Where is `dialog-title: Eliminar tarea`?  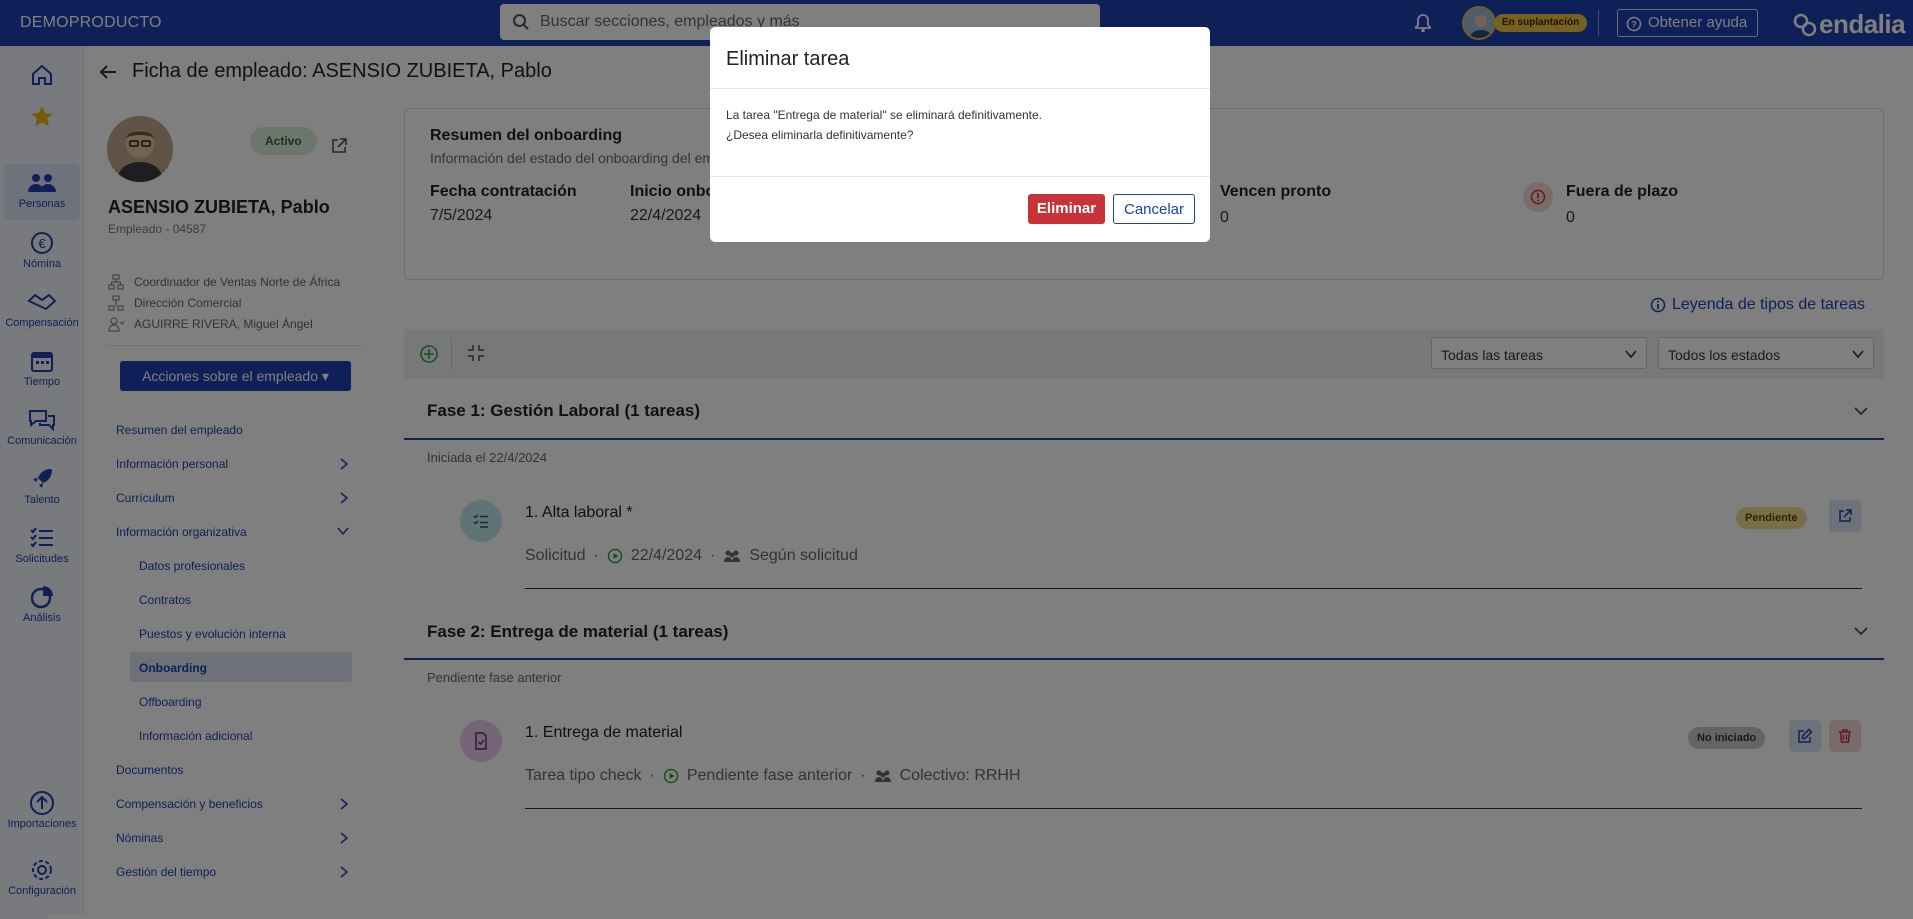 dialog-title: Eliminar tarea is located at coordinates (788, 59).